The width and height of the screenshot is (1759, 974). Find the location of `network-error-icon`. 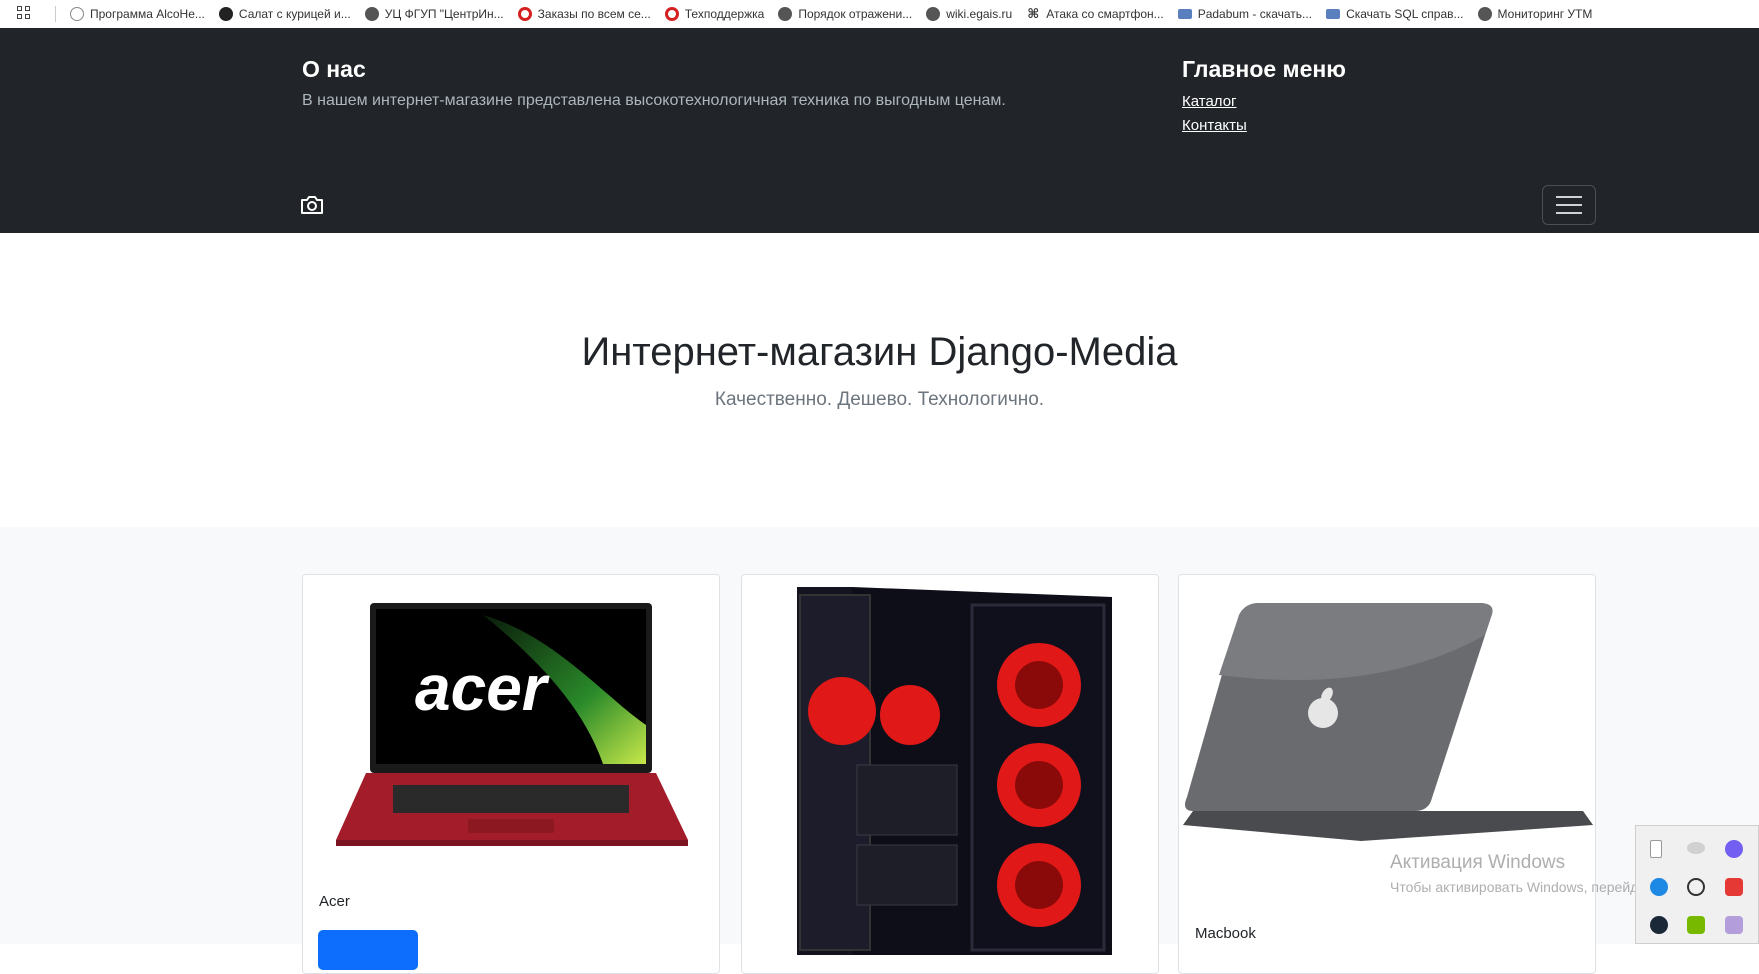

network-error-icon is located at coordinates (1696, 848).